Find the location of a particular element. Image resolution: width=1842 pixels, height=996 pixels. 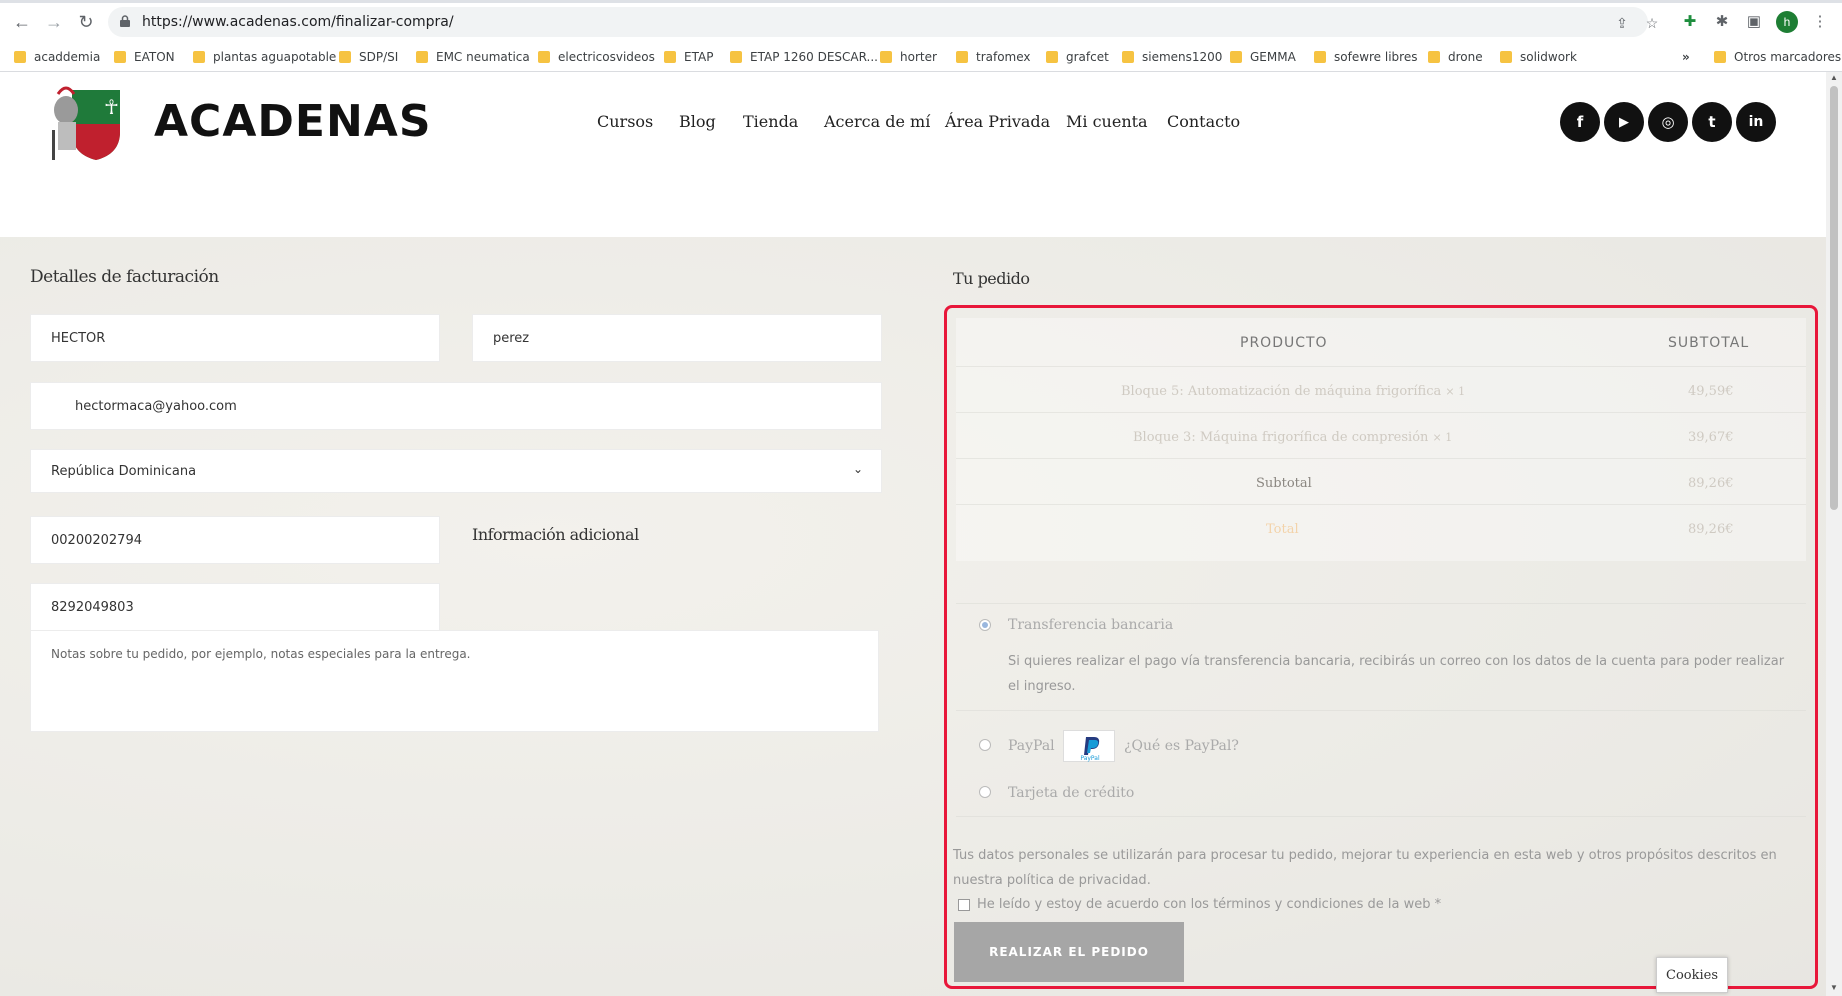

nav-cursos: Cursos is located at coordinates (625, 121).